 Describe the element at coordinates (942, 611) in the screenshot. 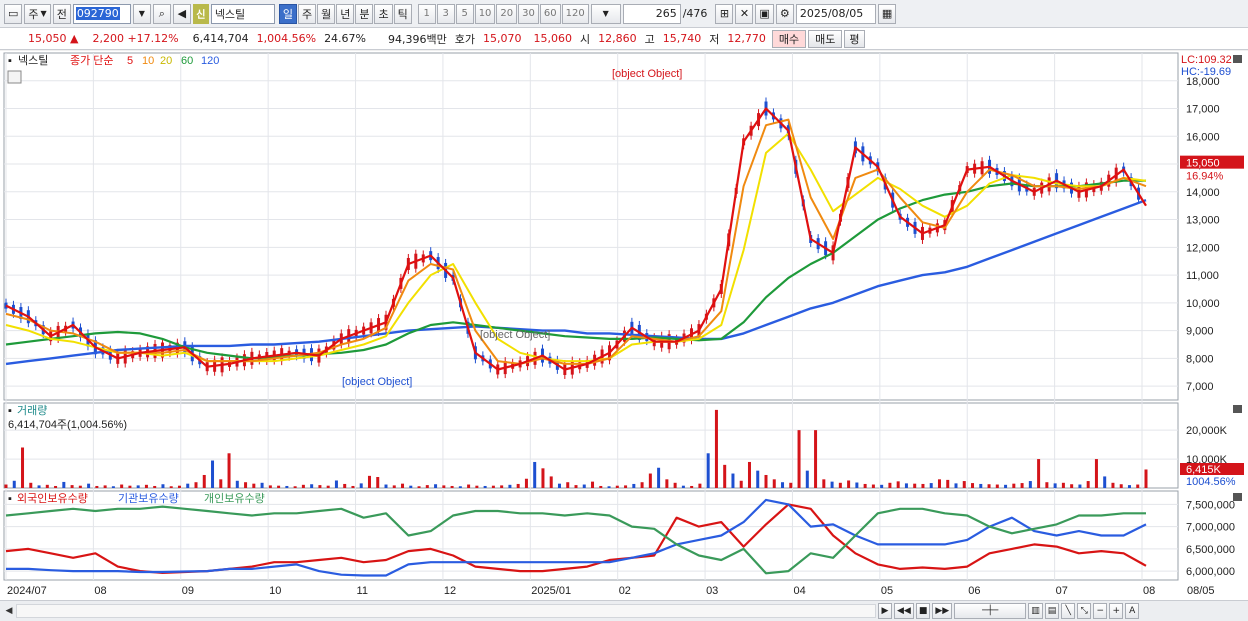

I see `fast-forward-icon: ▶▶` at that location.